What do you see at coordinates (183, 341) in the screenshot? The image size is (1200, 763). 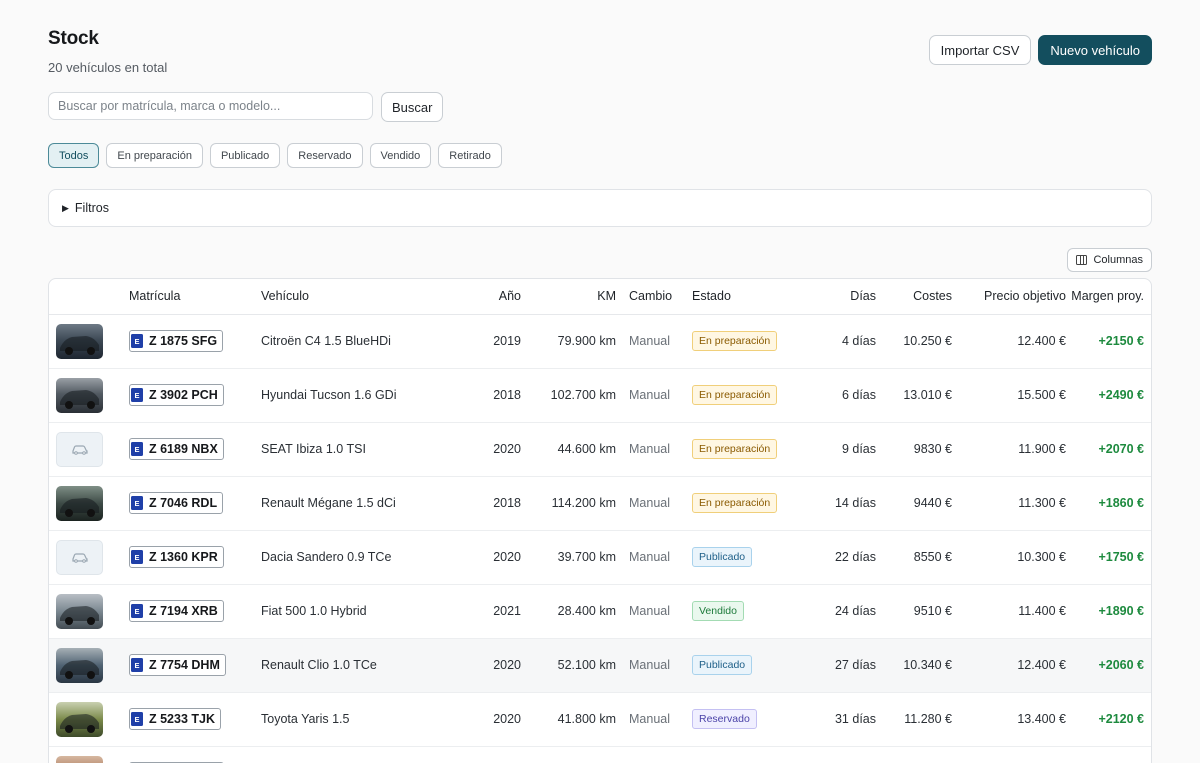 I see `plate-number: Z 1875 SFG` at bounding box center [183, 341].